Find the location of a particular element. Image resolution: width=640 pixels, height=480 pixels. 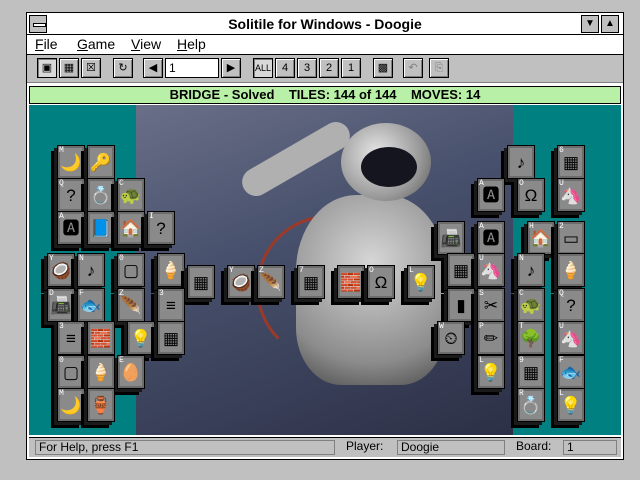

tiles-count: TILES: 144 of 144 is located at coordinates (342, 94).